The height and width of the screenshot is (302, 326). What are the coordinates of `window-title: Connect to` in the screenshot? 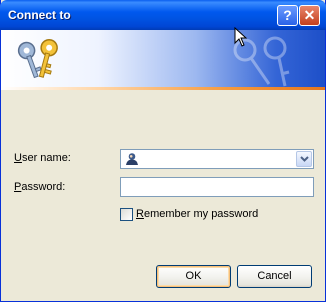 It's located at (39, 15).